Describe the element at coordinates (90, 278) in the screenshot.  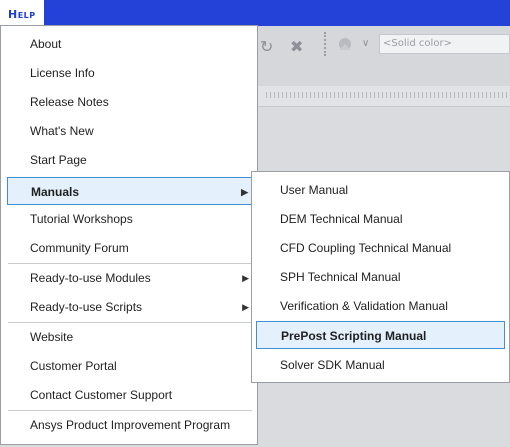
I see `menu-item-label: Ready-to-use Modules` at that location.